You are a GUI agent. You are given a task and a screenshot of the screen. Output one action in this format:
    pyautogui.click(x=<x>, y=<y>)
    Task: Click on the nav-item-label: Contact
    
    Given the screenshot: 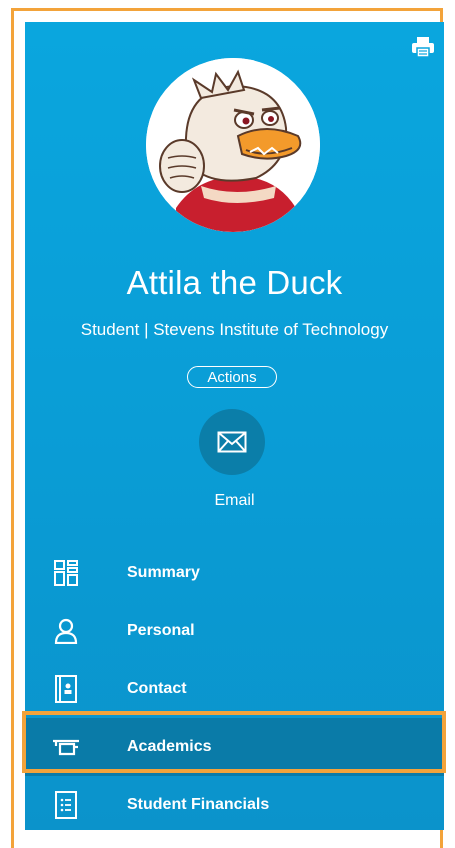 What is the action you would take?
    pyautogui.click(x=157, y=688)
    